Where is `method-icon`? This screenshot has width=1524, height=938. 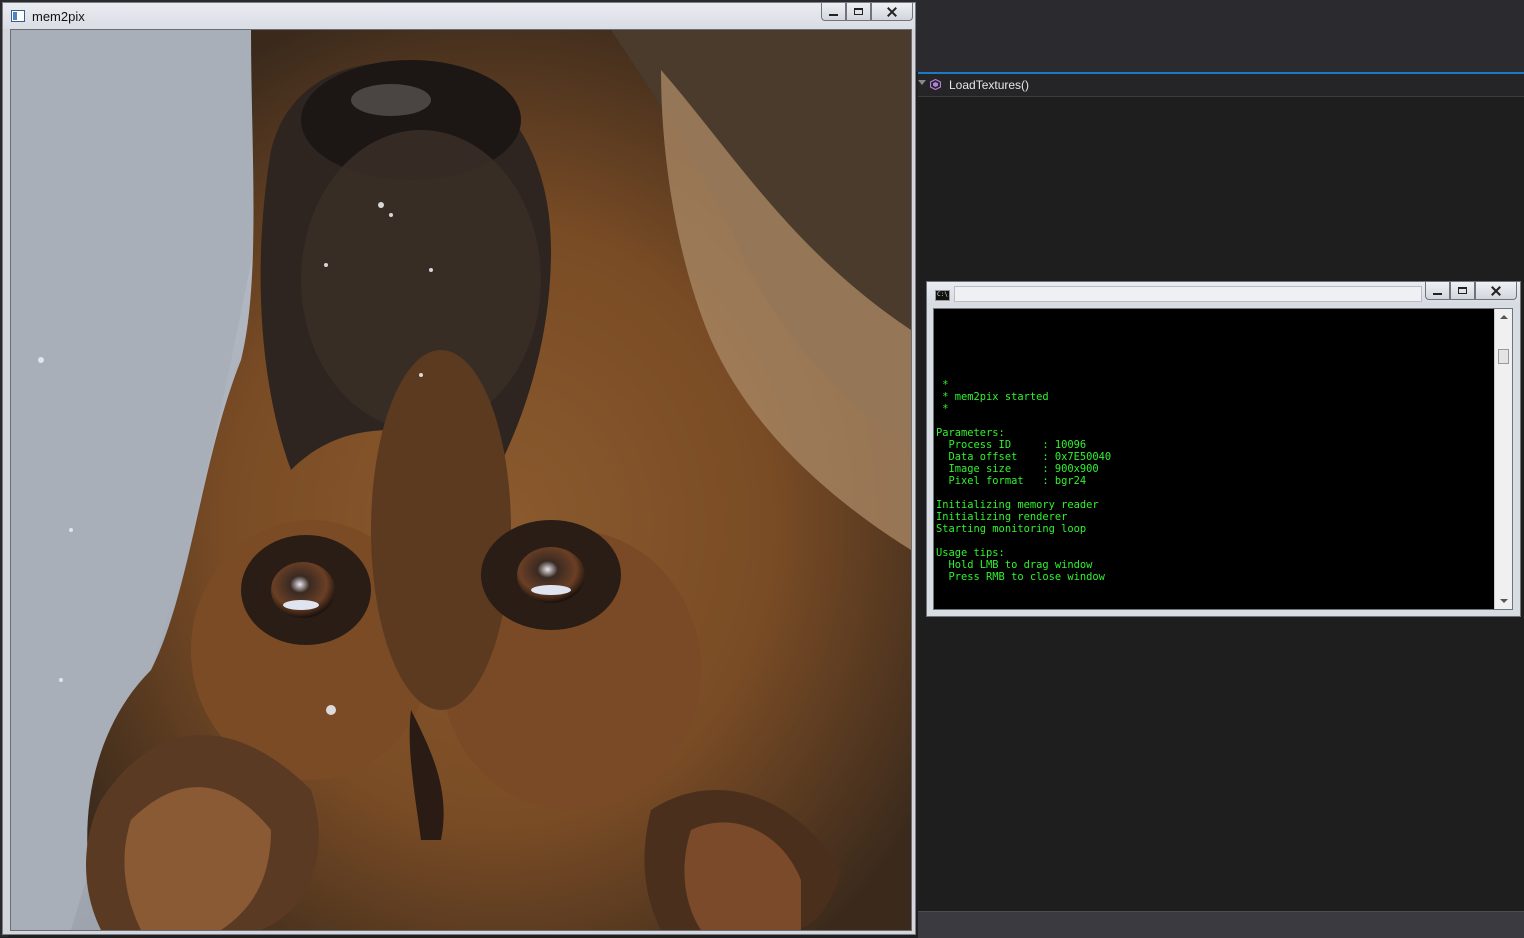 method-icon is located at coordinates (935, 84).